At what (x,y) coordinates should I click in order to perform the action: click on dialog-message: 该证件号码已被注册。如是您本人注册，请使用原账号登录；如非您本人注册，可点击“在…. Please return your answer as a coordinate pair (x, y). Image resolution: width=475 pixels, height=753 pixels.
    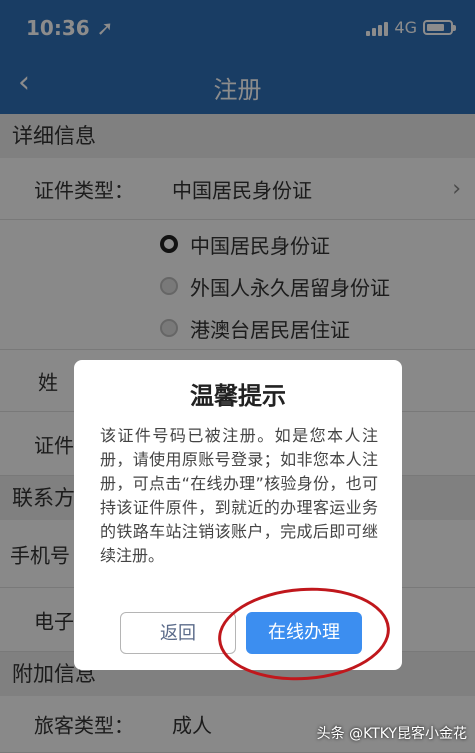
    Looking at the image, I should click on (239, 495).